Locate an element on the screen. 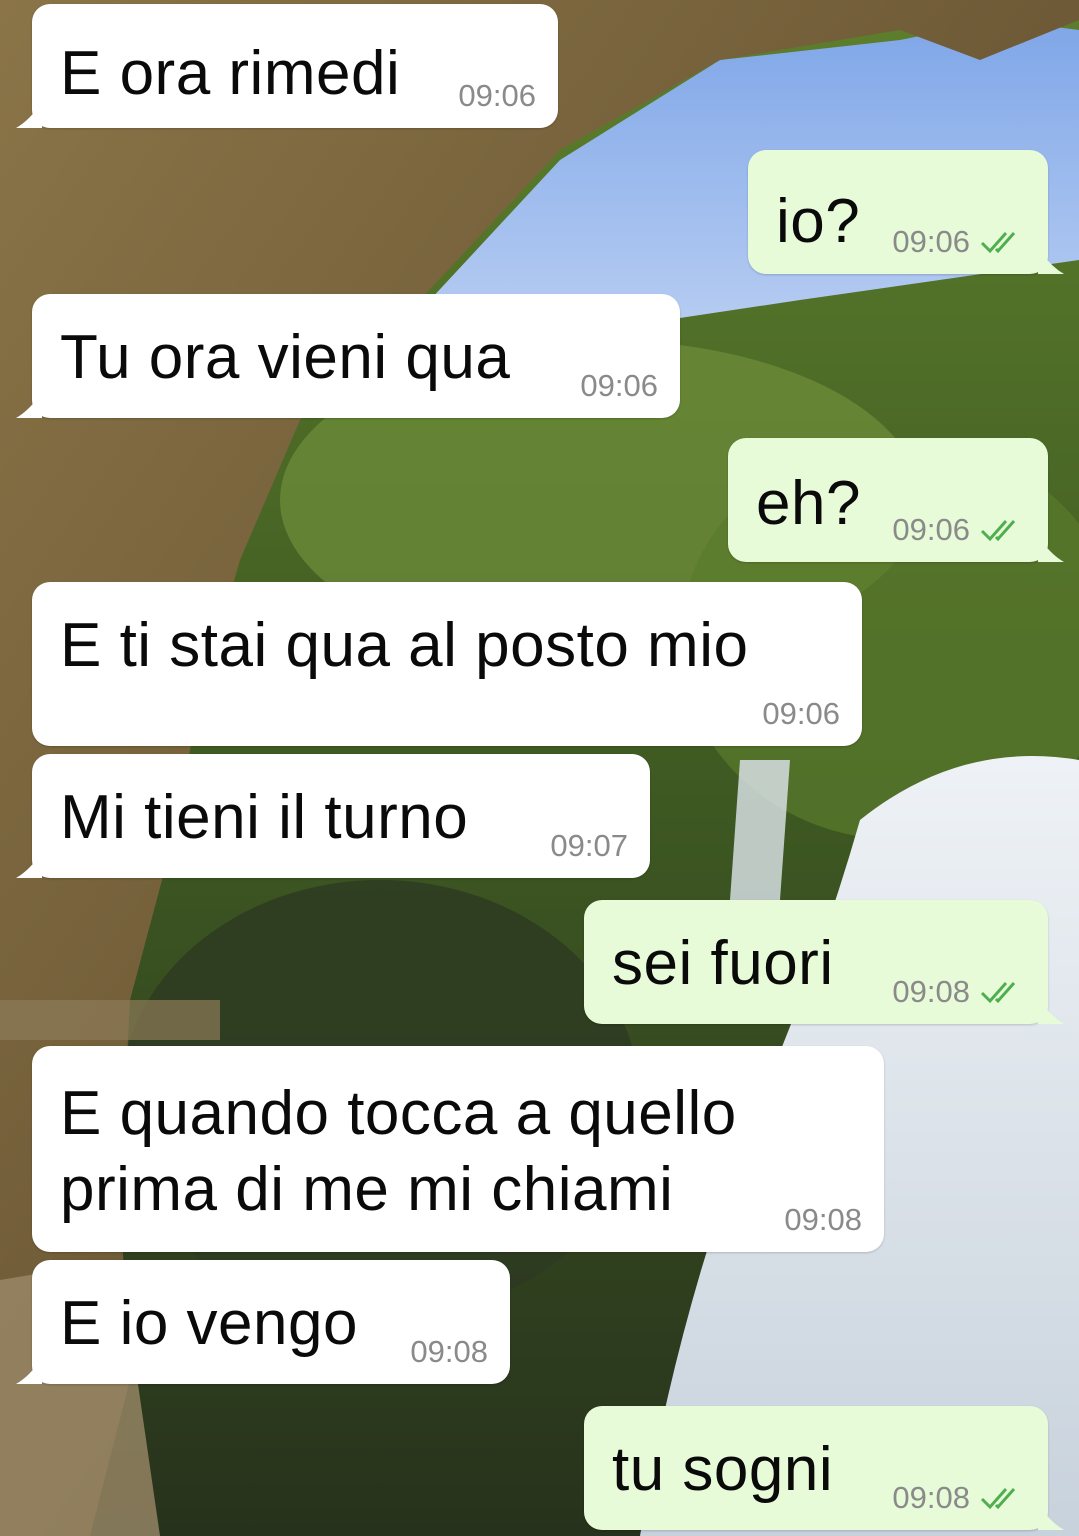 Image resolution: width=1079 pixels, height=1536 pixels. message-meta: 09:07 is located at coordinates (589, 846).